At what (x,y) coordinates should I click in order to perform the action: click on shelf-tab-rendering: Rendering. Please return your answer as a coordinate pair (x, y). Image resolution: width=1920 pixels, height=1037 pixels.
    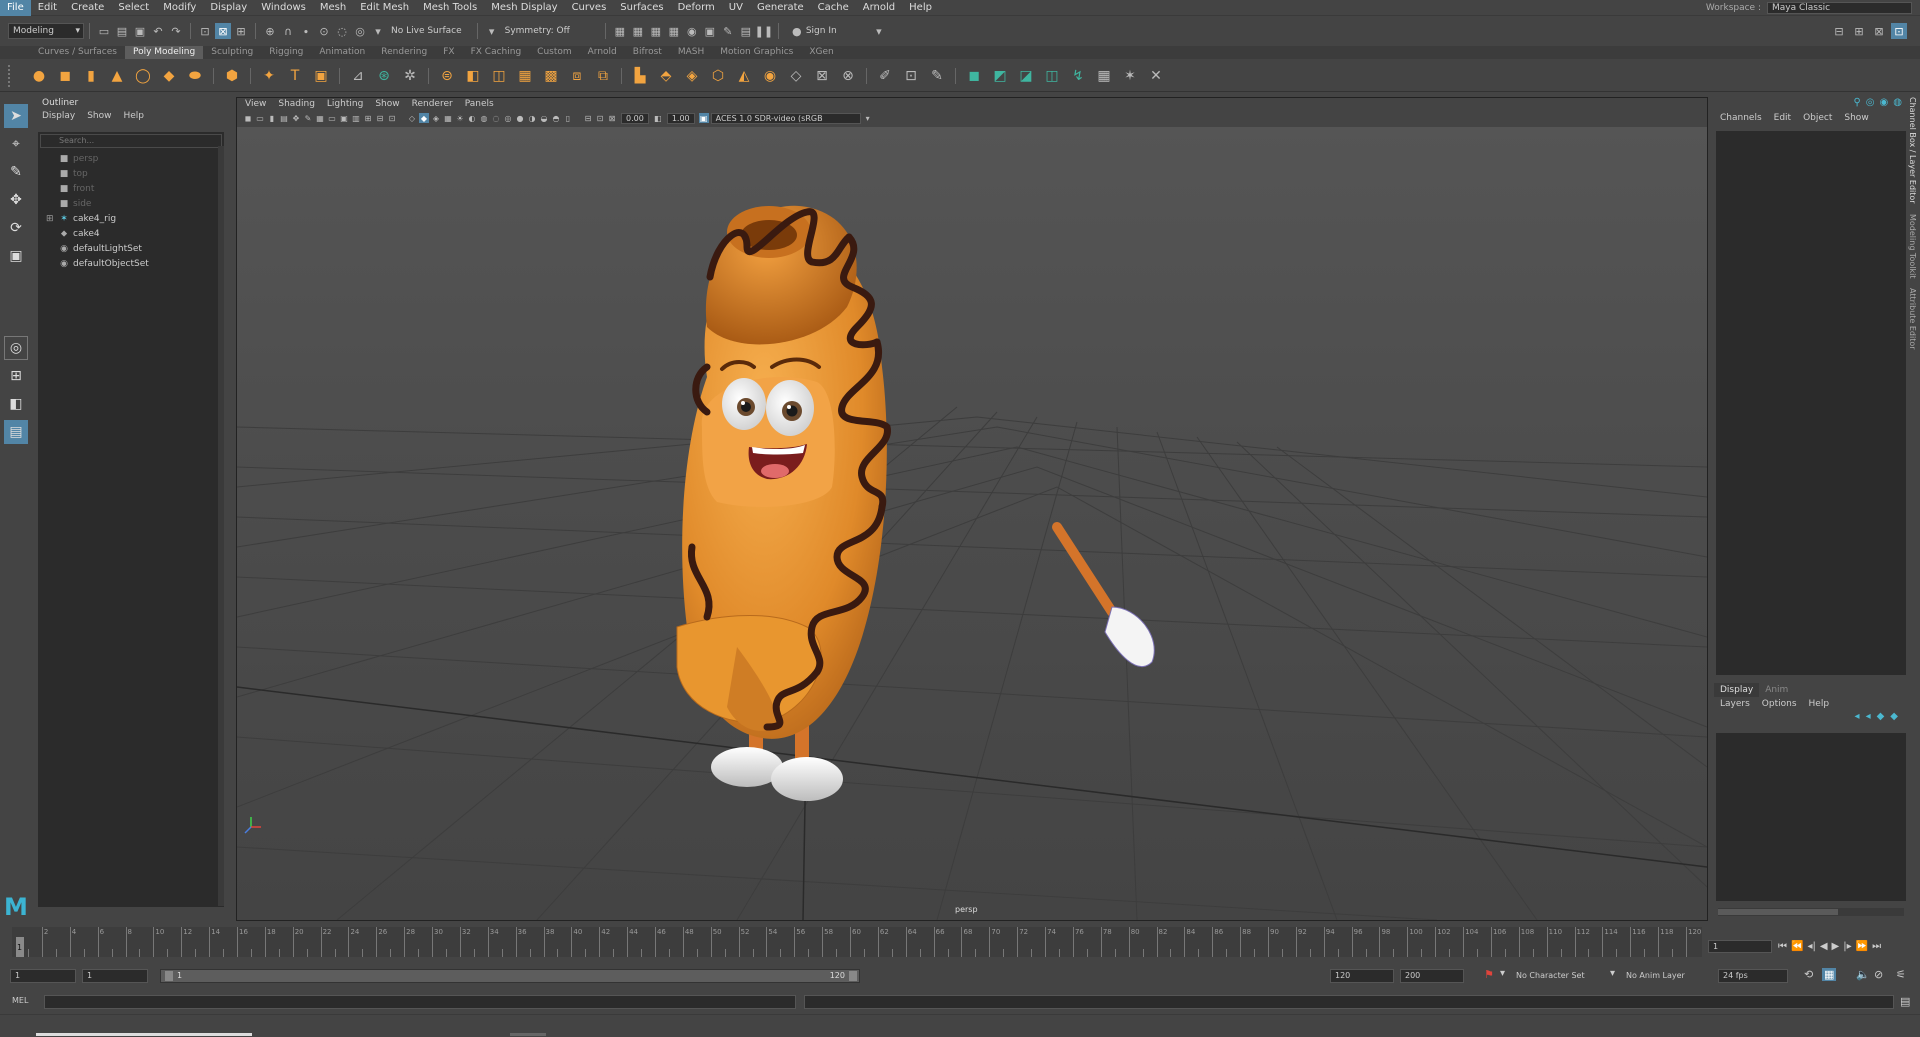
    Looking at the image, I should click on (404, 52).